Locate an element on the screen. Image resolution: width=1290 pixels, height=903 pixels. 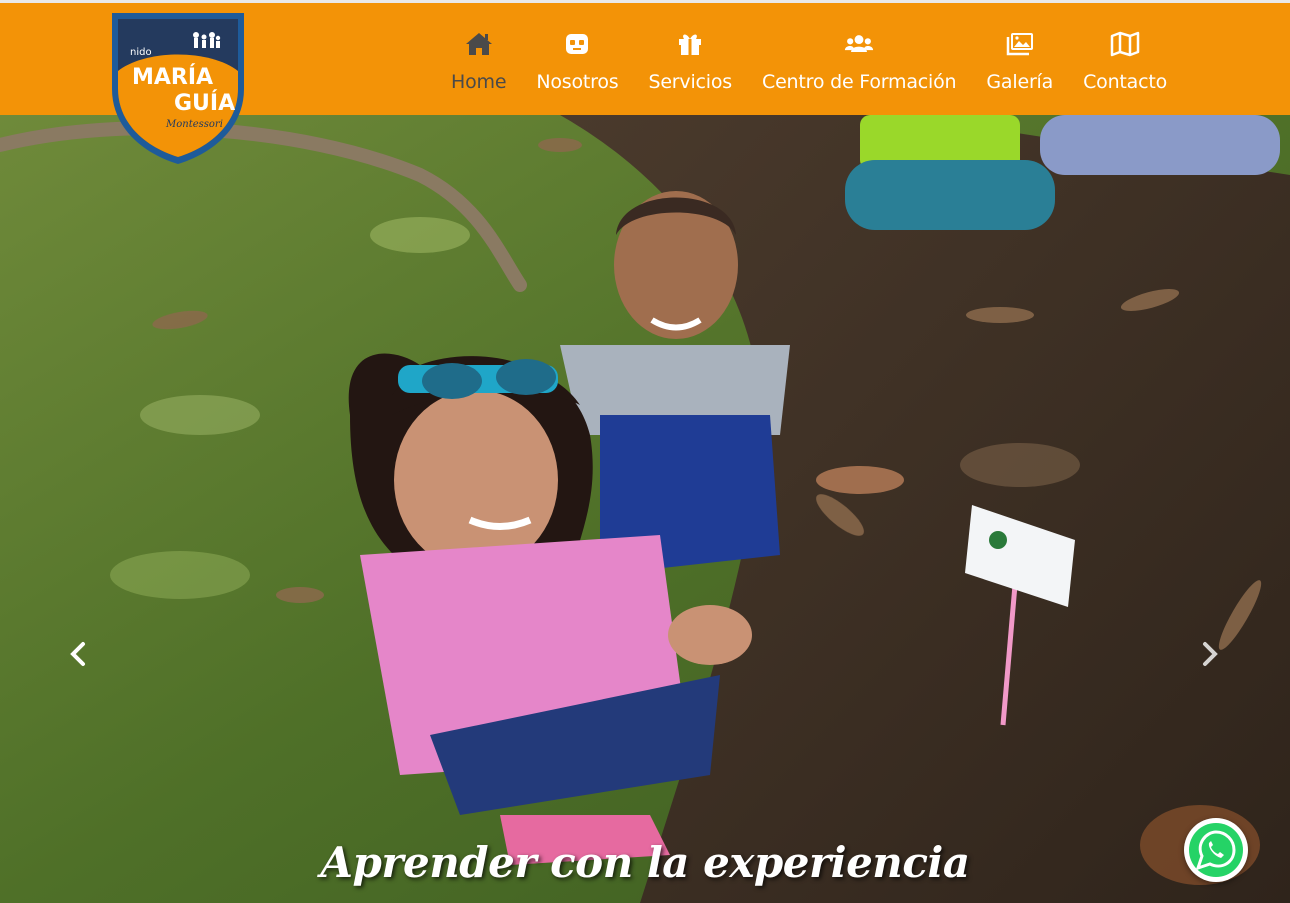
nav-label-home: Home is located at coordinates (479, 82).